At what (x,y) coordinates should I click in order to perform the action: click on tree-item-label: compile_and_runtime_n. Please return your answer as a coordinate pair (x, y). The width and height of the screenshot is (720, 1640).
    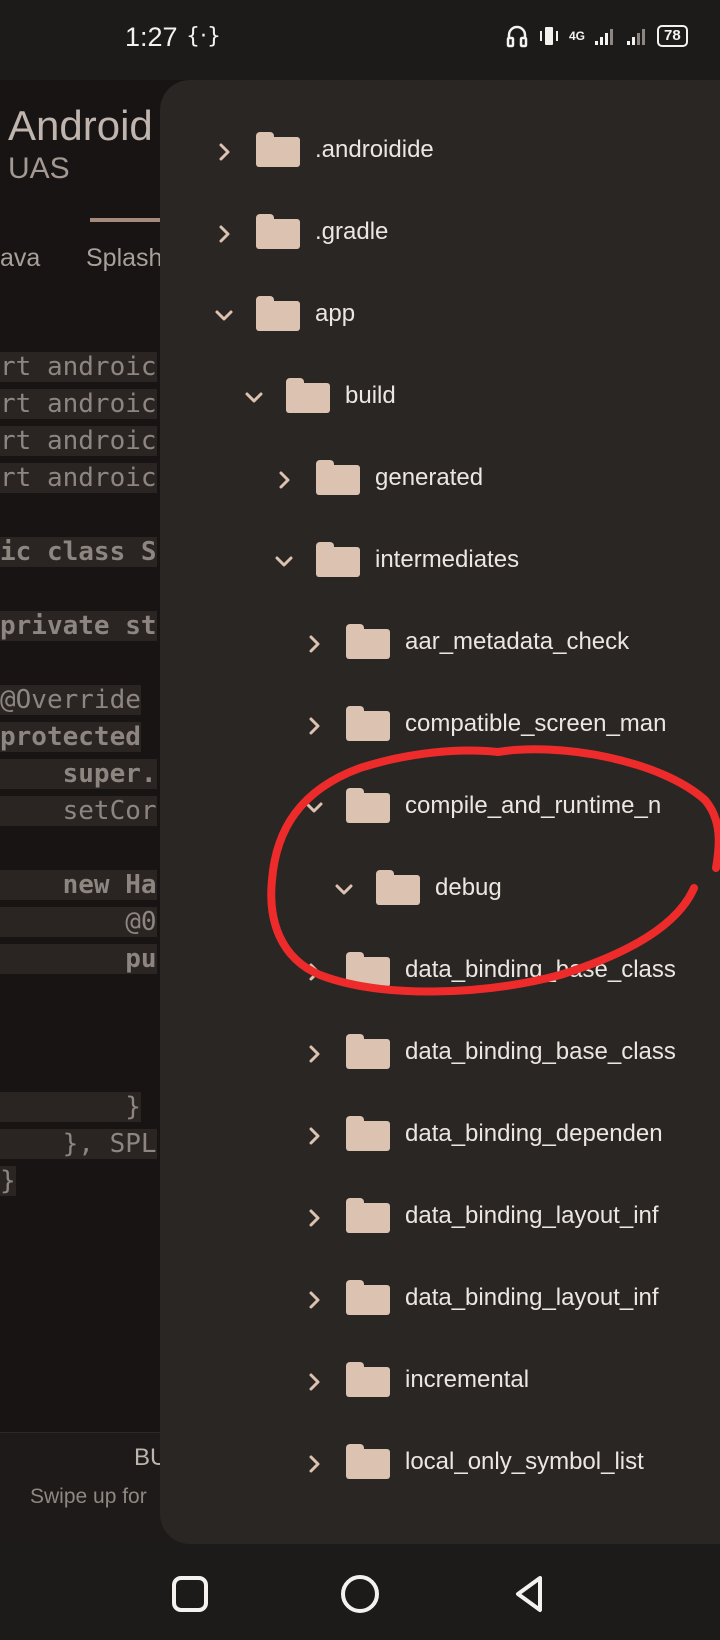
    Looking at the image, I should click on (533, 805).